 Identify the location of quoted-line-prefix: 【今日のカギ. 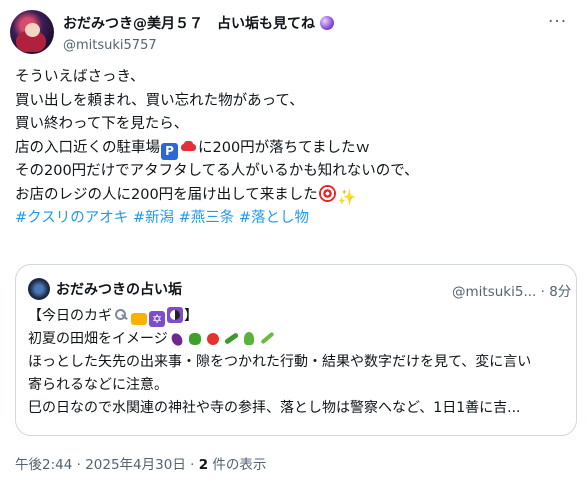
(70, 316).